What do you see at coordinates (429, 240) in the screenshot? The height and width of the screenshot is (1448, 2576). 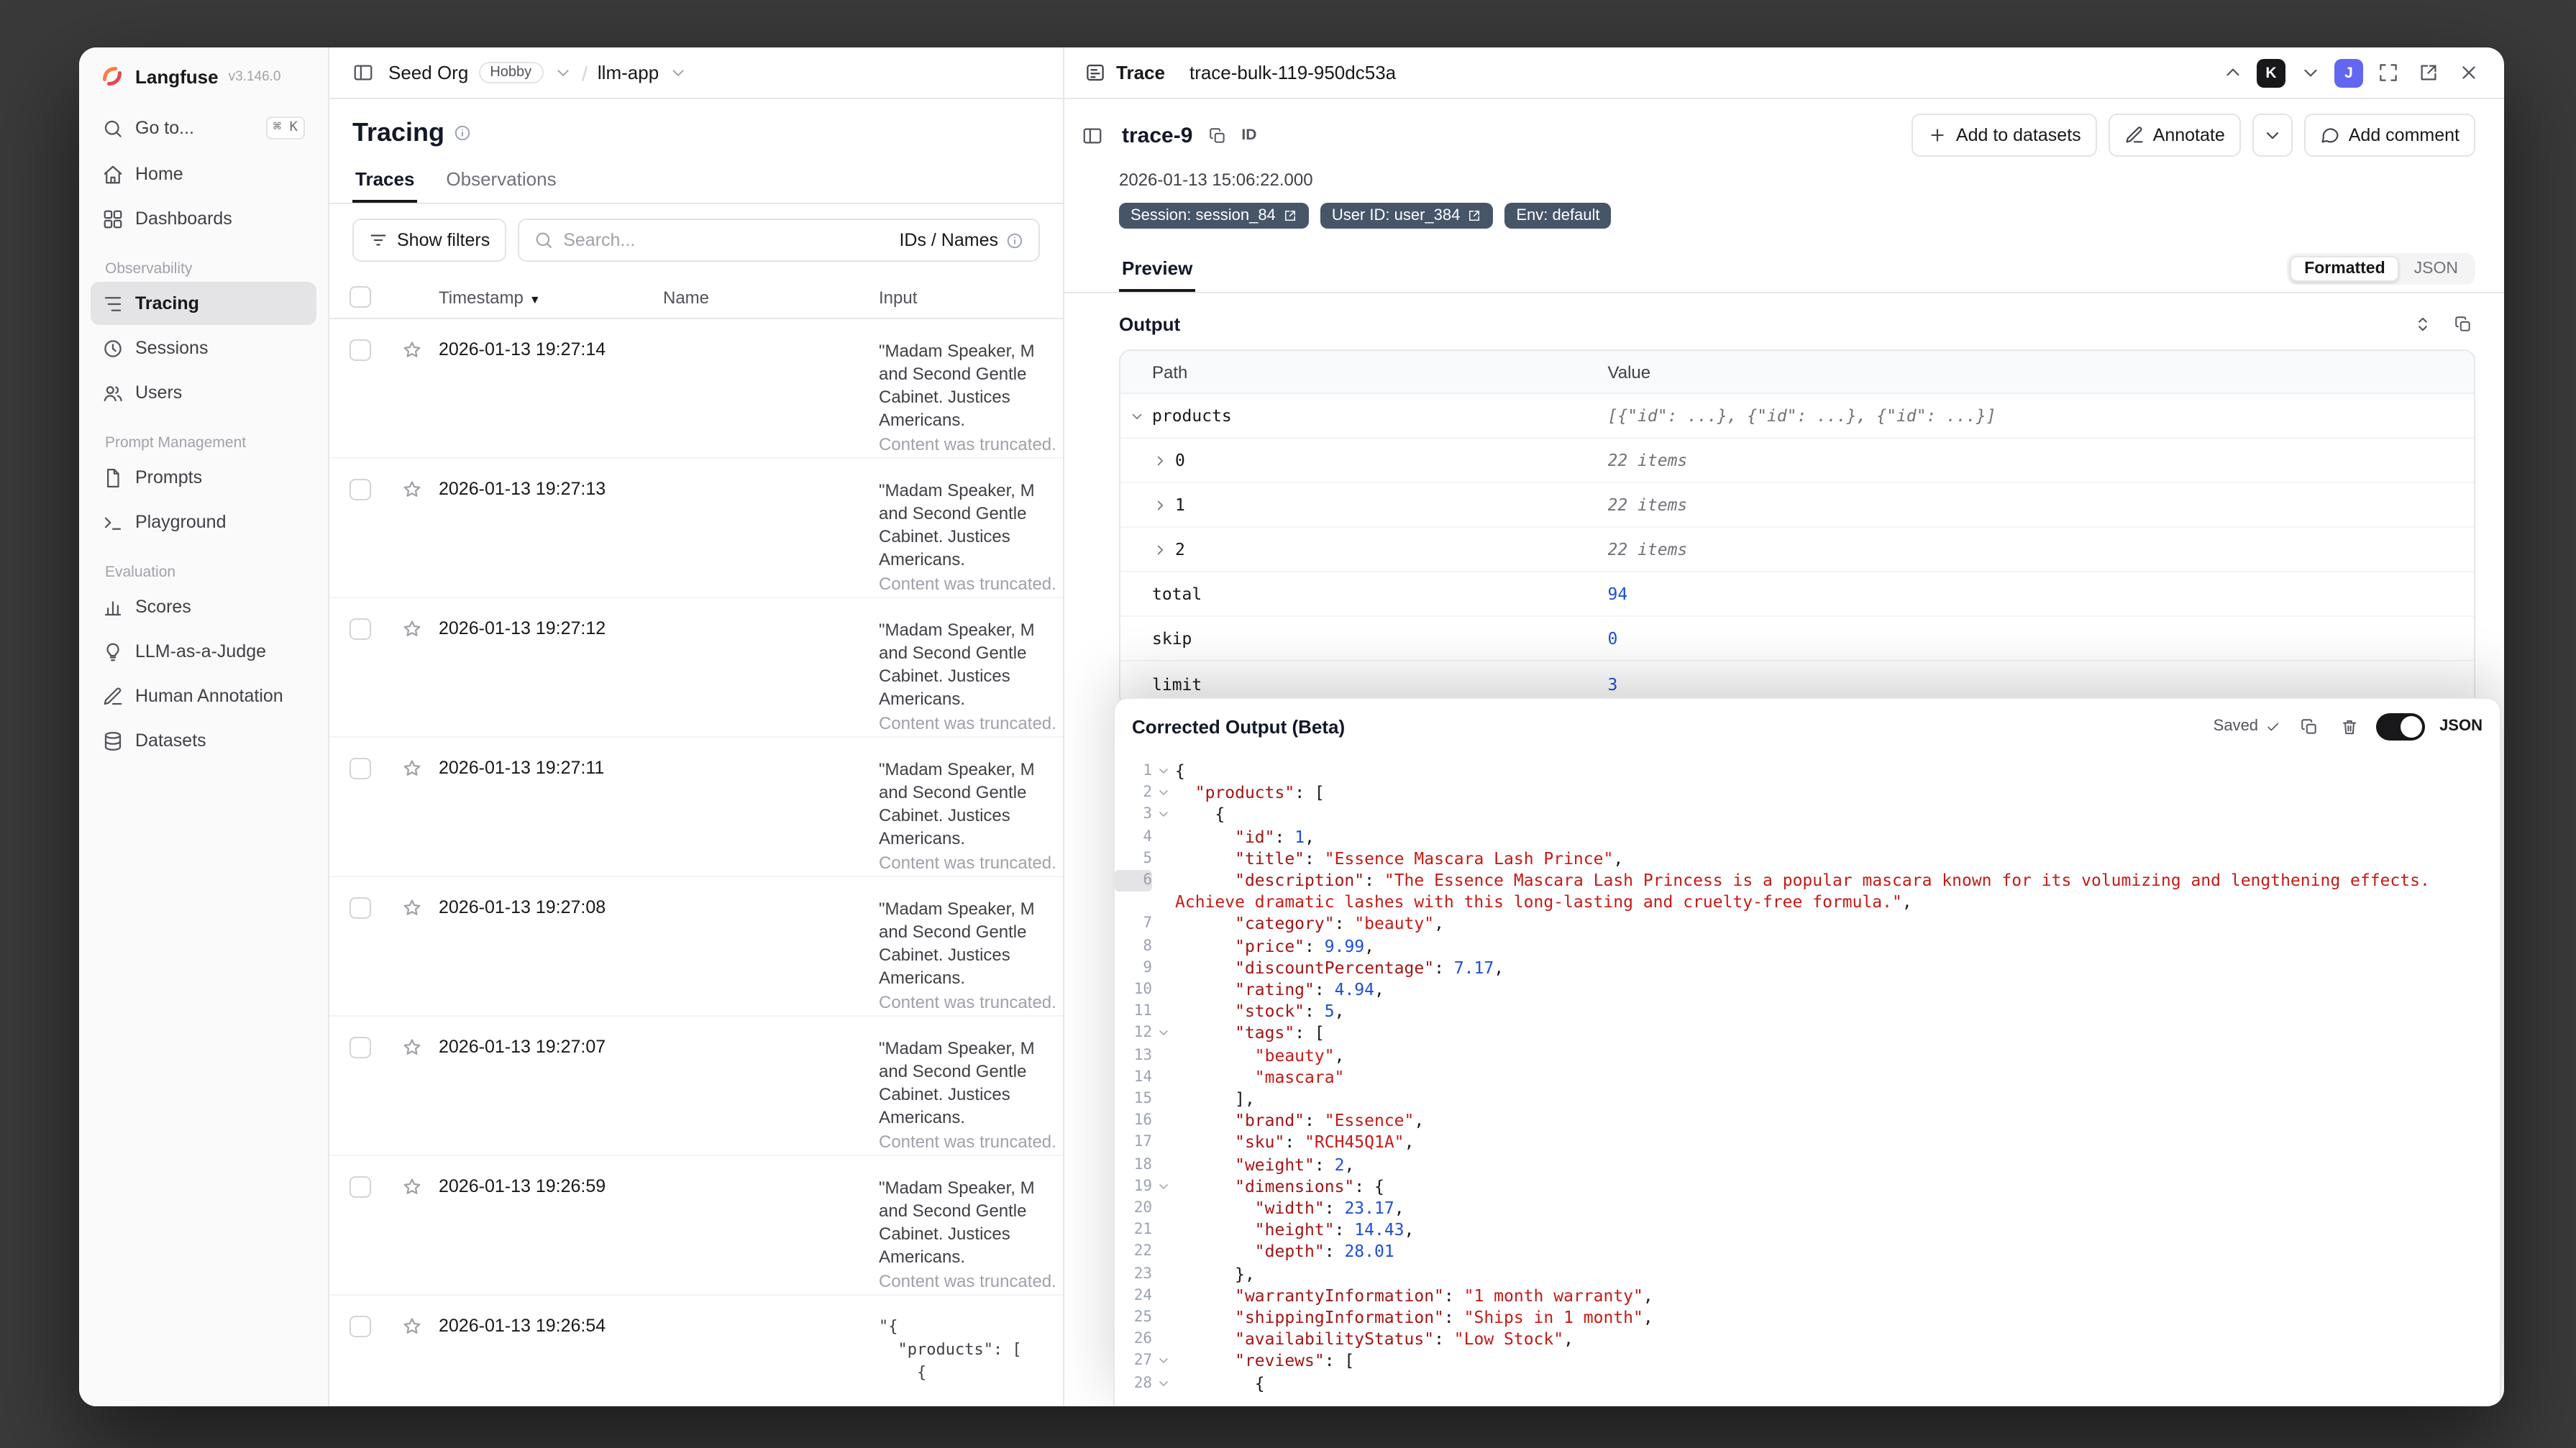 I see `show-filters-button: Show filters` at bounding box center [429, 240].